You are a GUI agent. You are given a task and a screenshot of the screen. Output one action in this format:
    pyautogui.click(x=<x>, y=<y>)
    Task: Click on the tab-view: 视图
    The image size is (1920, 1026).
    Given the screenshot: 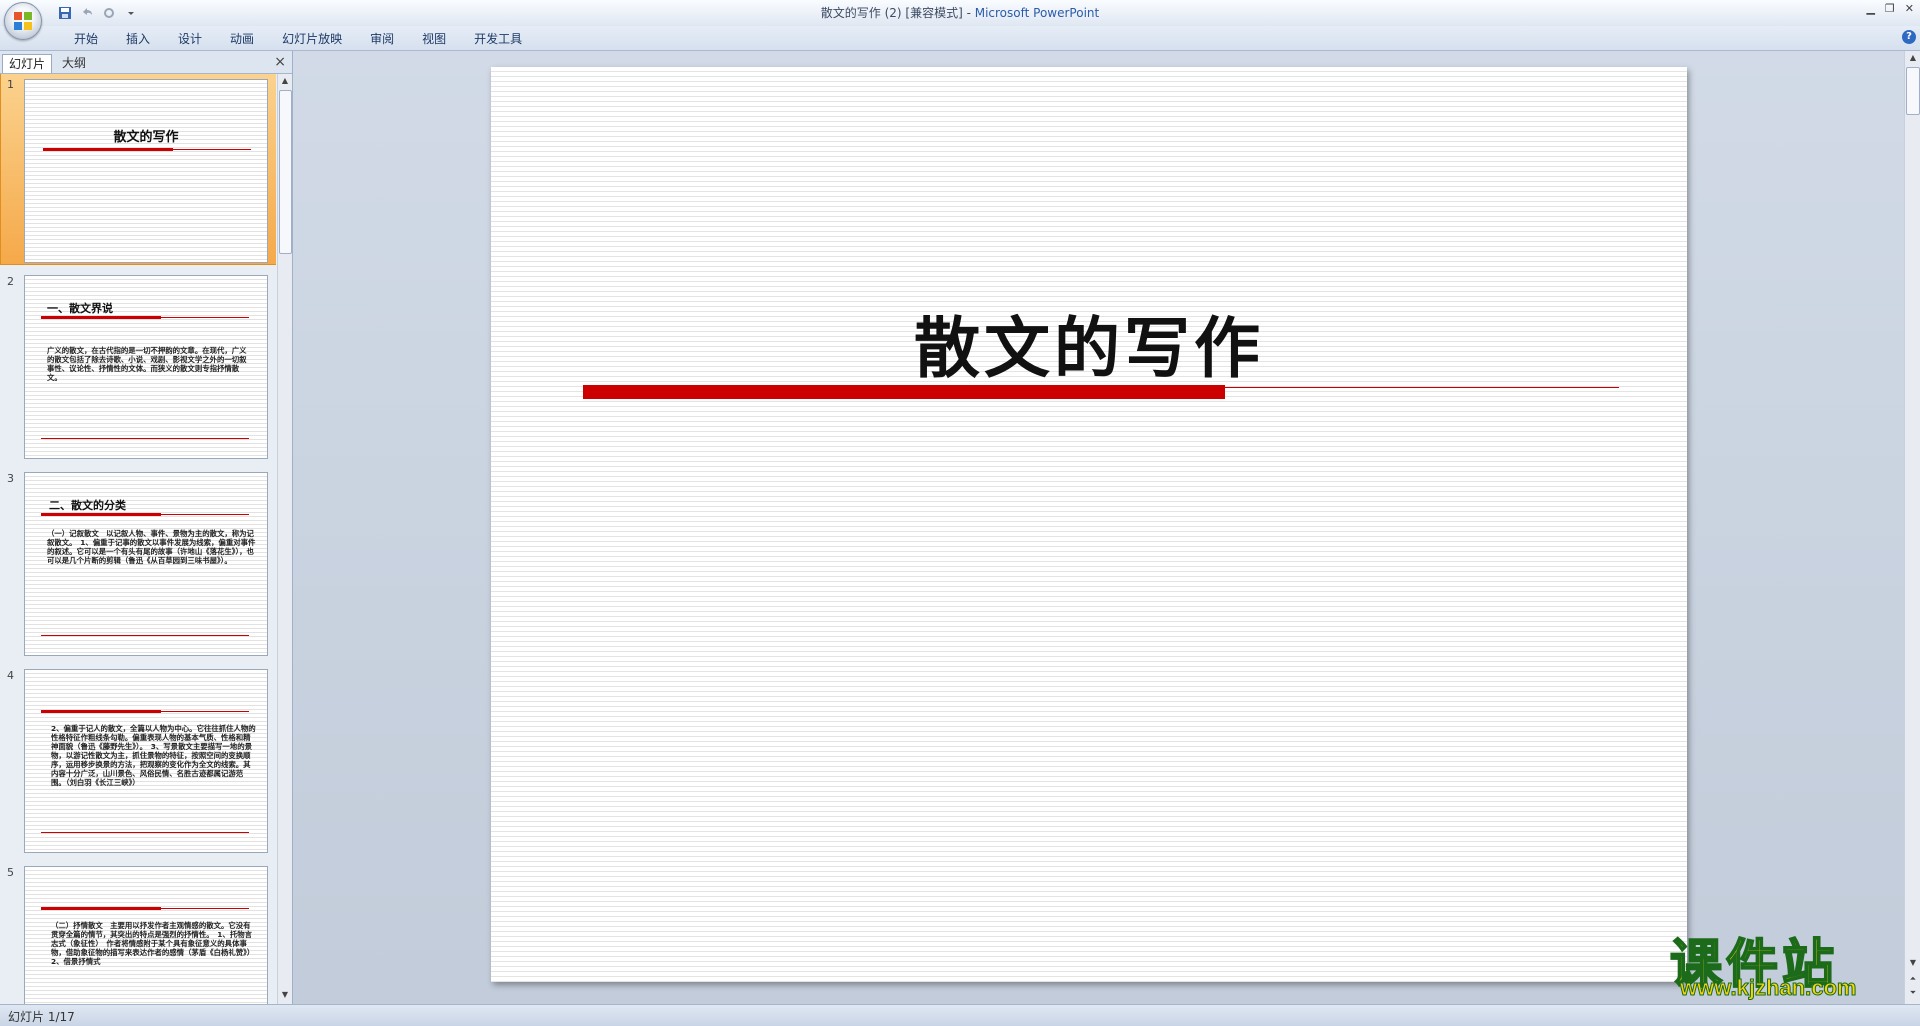 What is the action you would take?
    pyautogui.click(x=434, y=39)
    